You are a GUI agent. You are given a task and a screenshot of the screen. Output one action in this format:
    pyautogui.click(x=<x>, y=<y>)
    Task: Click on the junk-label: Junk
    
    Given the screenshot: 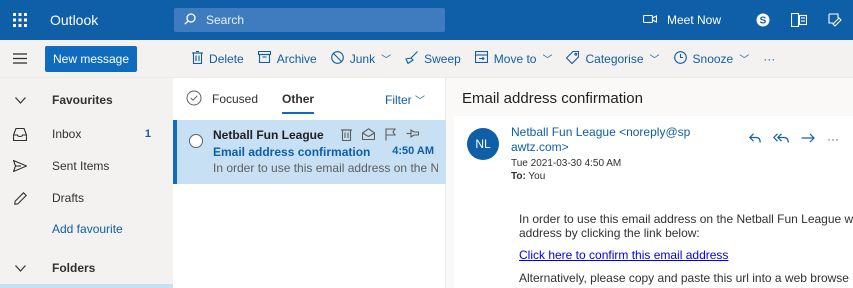 What is the action you would take?
    pyautogui.click(x=362, y=58)
    